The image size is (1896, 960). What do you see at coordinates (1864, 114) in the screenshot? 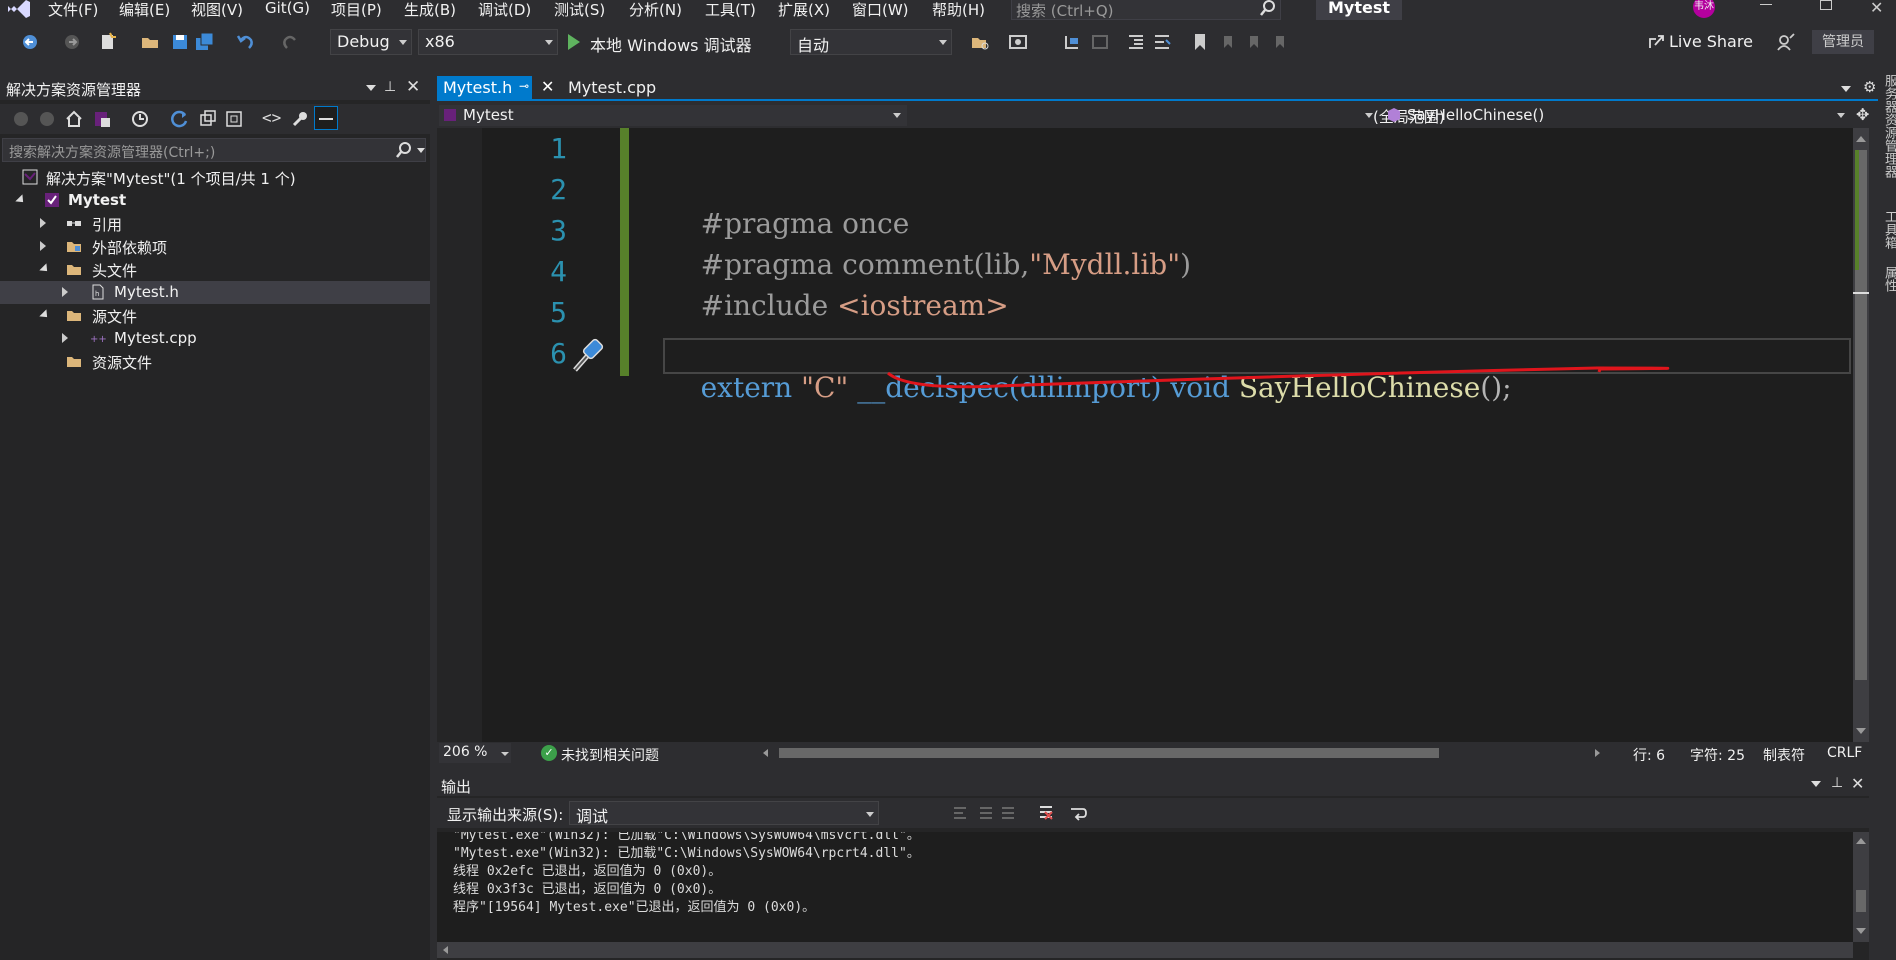
I see `split-editor-icon: ✥` at bounding box center [1864, 114].